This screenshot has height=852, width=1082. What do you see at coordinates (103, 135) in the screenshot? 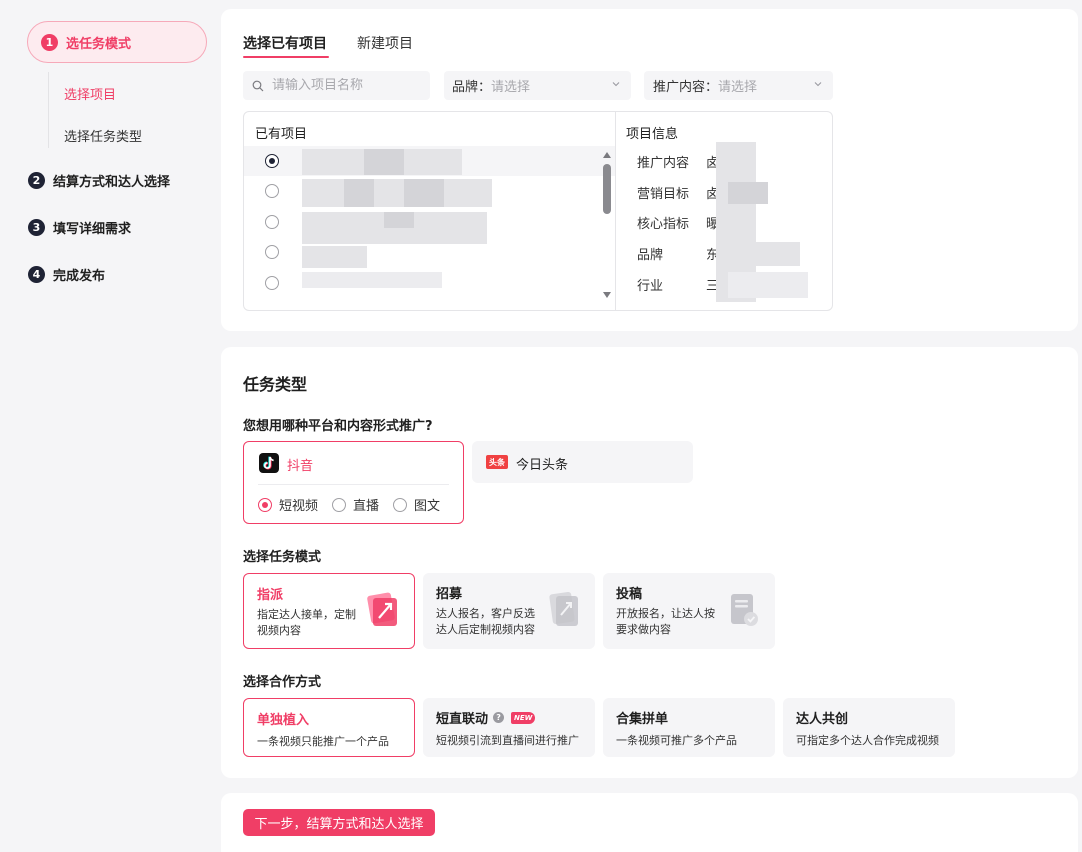
I see `substep-select-task-type: 选择任务类型` at bounding box center [103, 135].